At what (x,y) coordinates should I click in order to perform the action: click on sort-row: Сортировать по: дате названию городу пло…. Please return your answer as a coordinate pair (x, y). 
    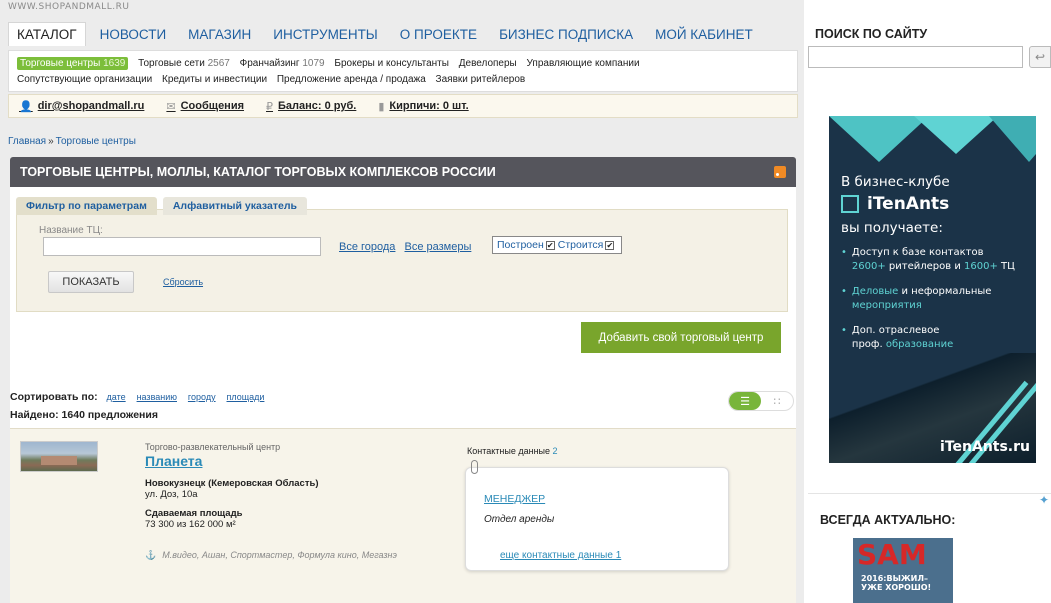
    Looking at the image, I should click on (137, 397).